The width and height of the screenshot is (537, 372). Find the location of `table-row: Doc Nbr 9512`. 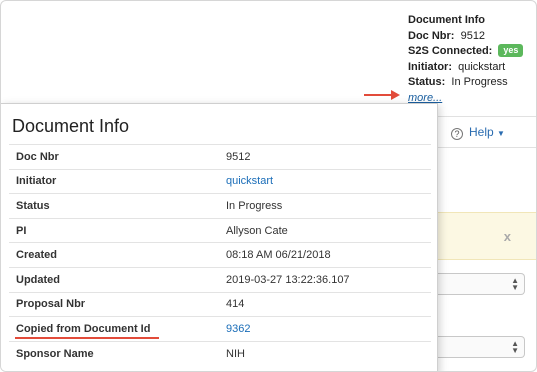

table-row: Doc Nbr 9512 is located at coordinates (220, 157).